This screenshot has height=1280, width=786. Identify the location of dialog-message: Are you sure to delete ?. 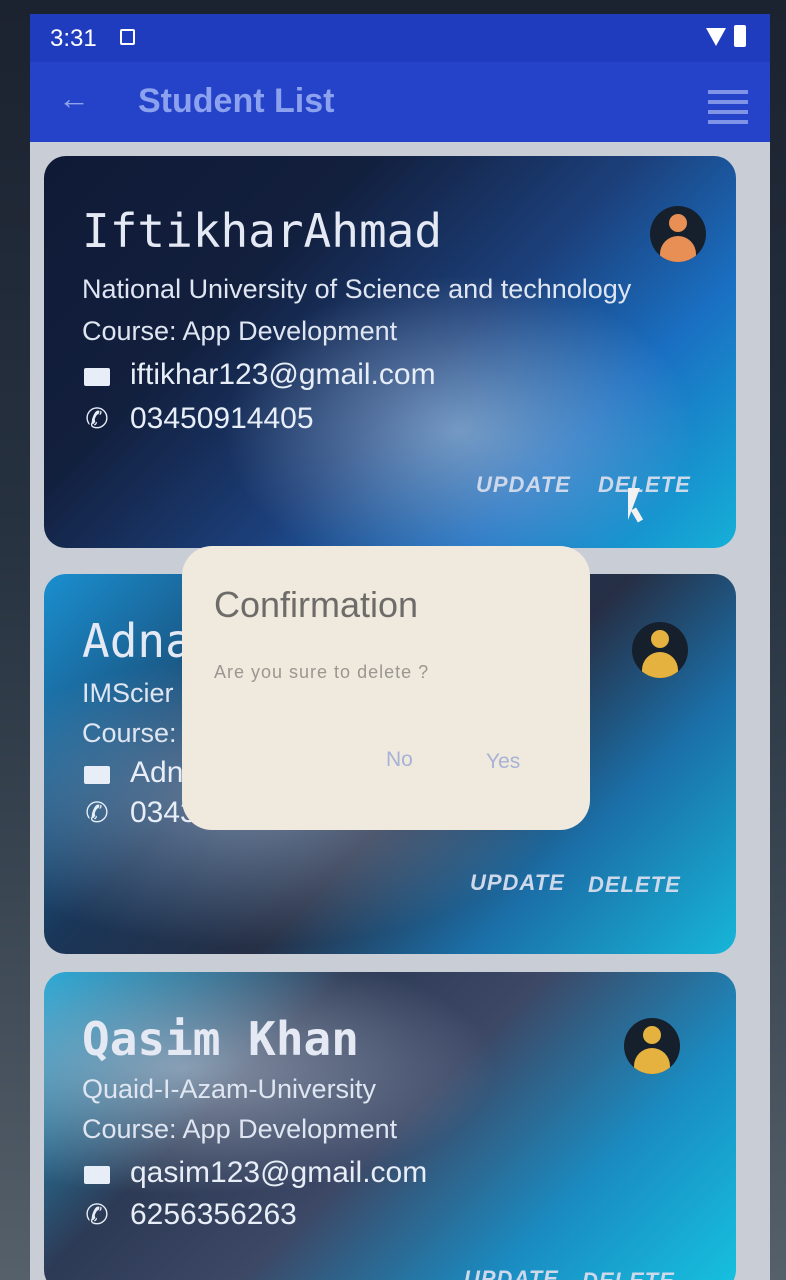
(322, 672).